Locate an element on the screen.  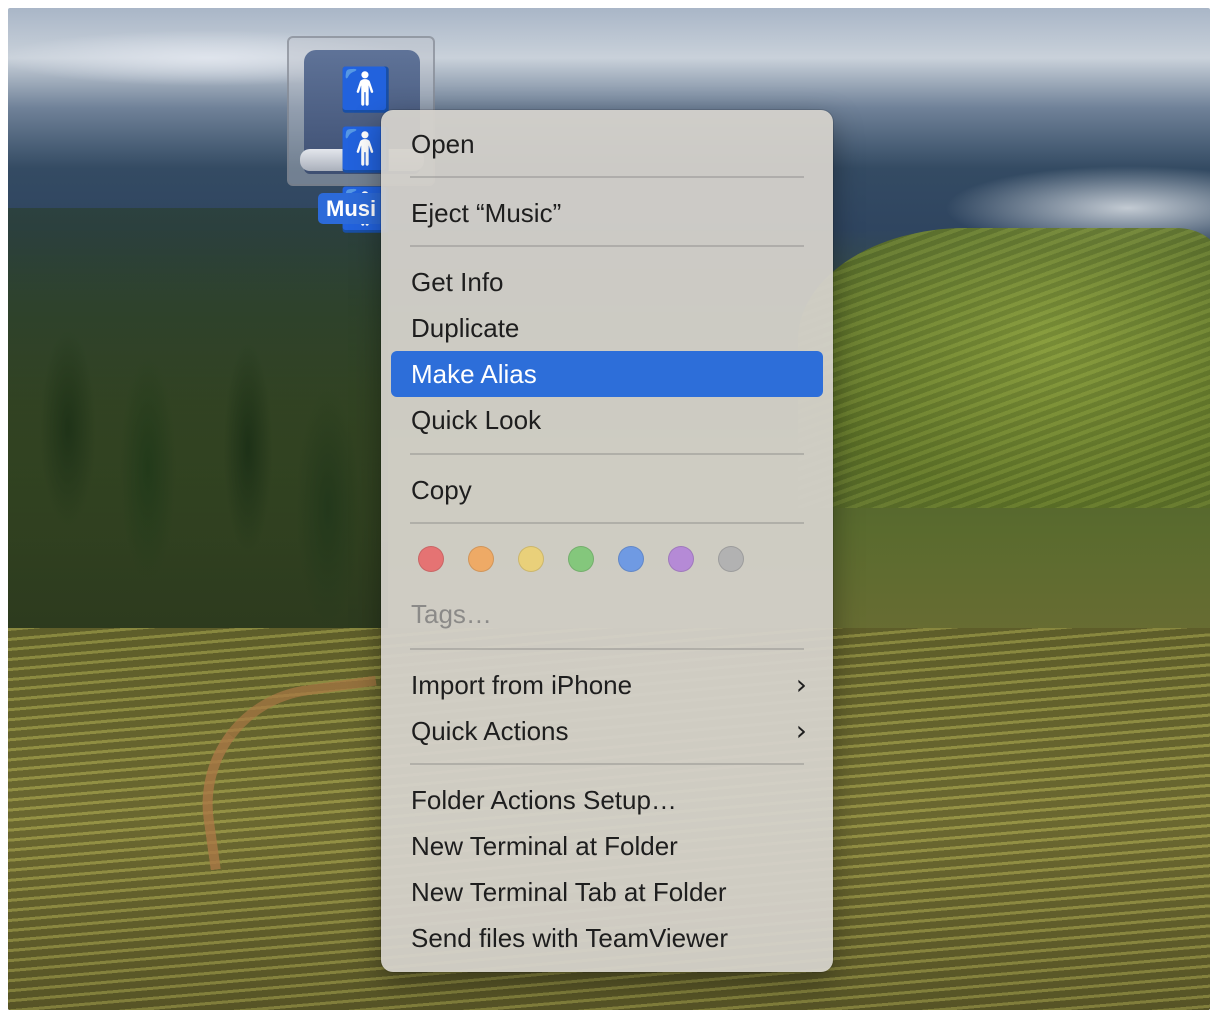
menu-item-duplicate: Duplicate is located at coordinates (607, 328).